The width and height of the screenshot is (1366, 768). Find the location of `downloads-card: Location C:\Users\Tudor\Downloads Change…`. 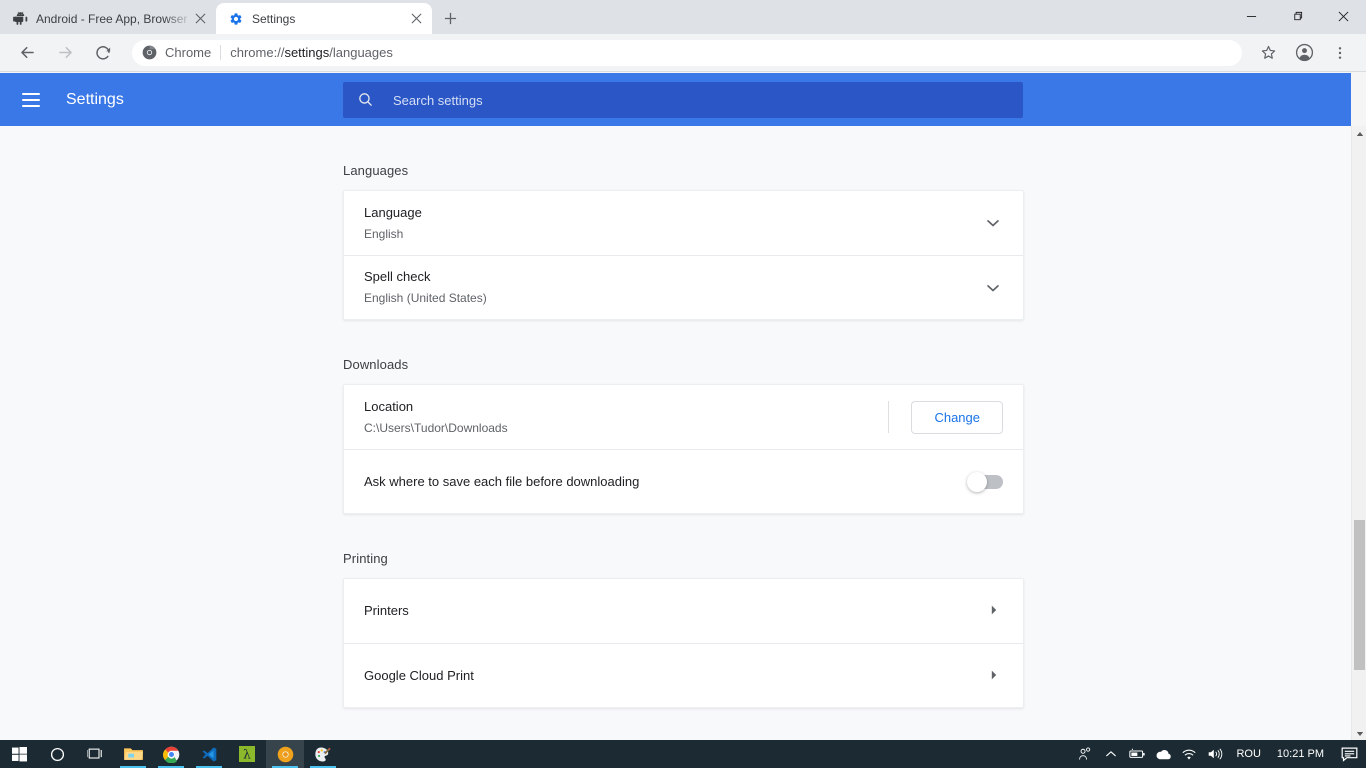

downloads-card: Location C:\Users\Tudor\Downloads Change… is located at coordinates (683, 449).